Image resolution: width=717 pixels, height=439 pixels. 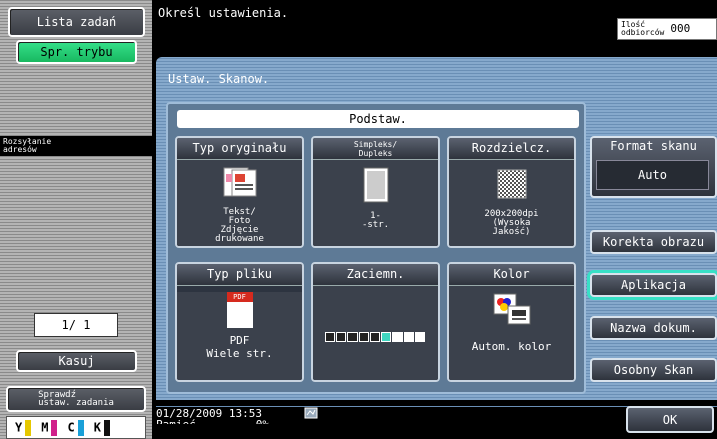 I want to click on color-title: Kolor, so click(x=511, y=275).